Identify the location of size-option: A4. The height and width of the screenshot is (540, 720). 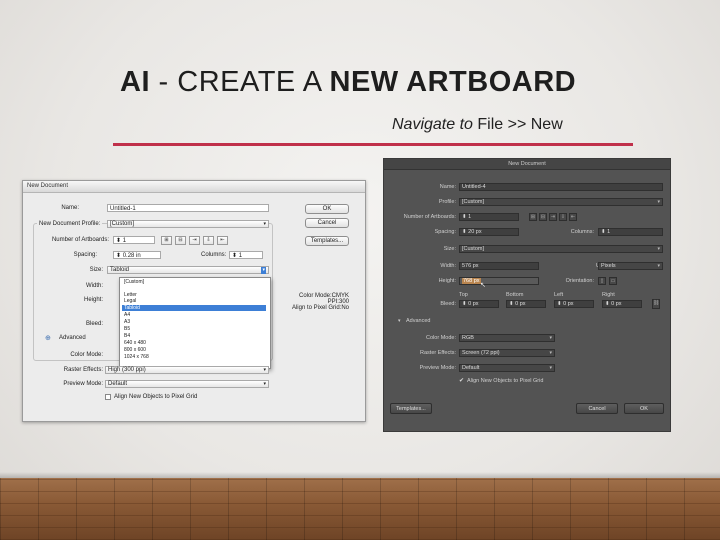
(194, 315).